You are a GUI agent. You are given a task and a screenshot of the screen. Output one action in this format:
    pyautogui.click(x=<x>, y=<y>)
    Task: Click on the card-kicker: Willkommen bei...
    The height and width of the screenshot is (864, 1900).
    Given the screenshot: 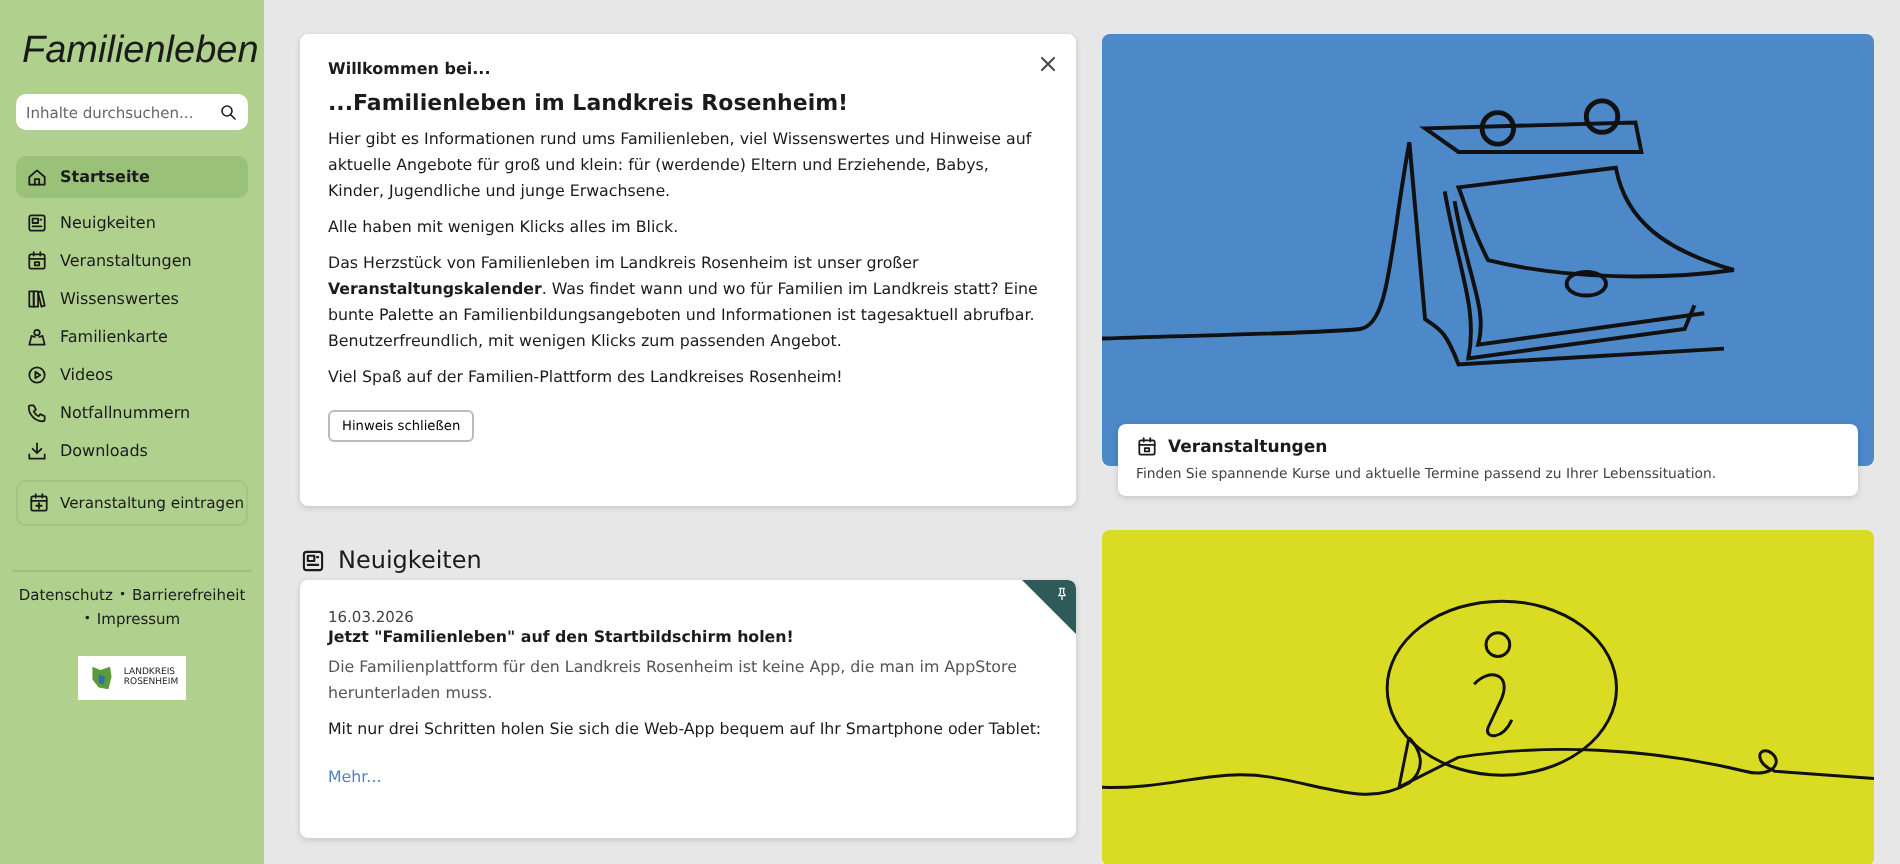 What is the action you would take?
    pyautogui.click(x=410, y=69)
    